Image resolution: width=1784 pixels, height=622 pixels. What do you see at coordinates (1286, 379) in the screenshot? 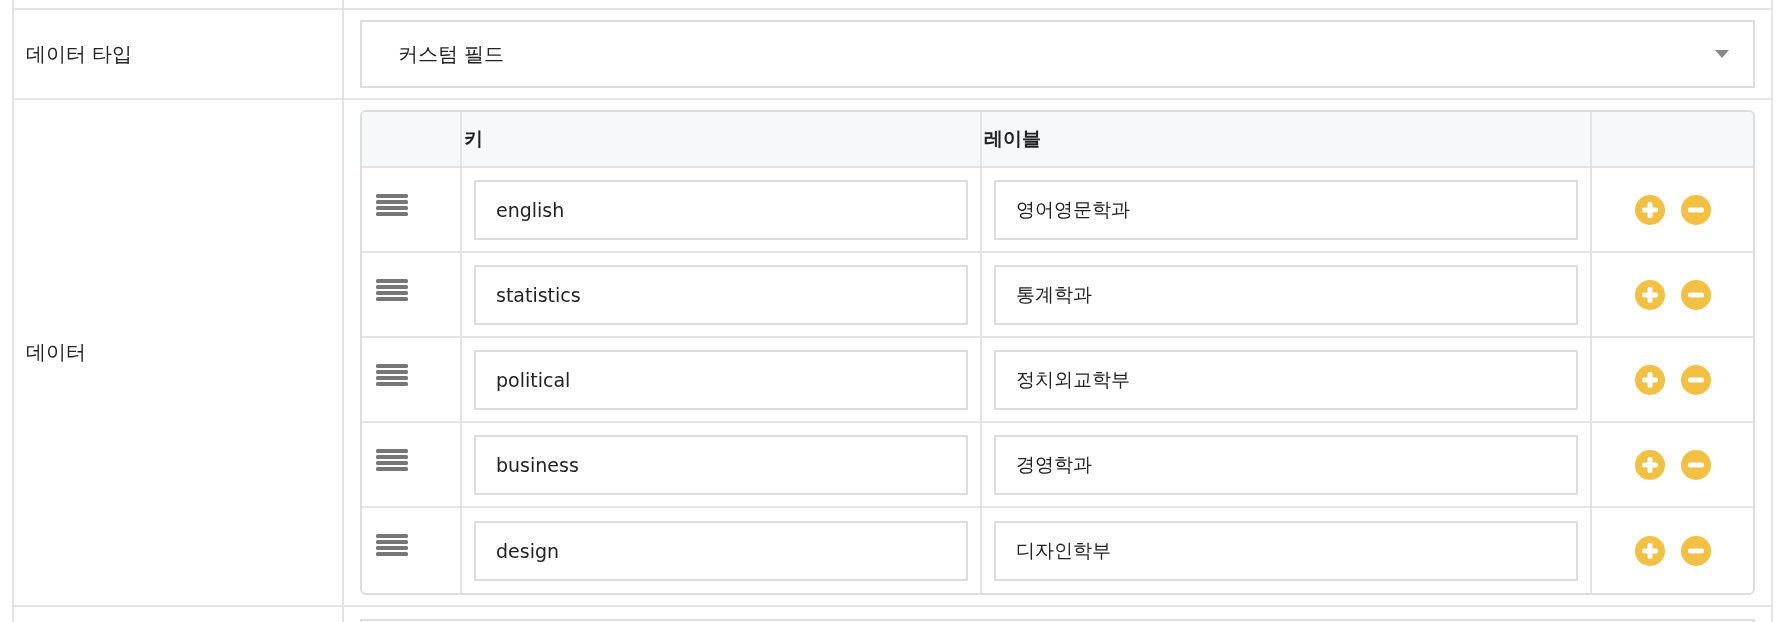
I see `label-field: 정치외교학부` at bounding box center [1286, 379].